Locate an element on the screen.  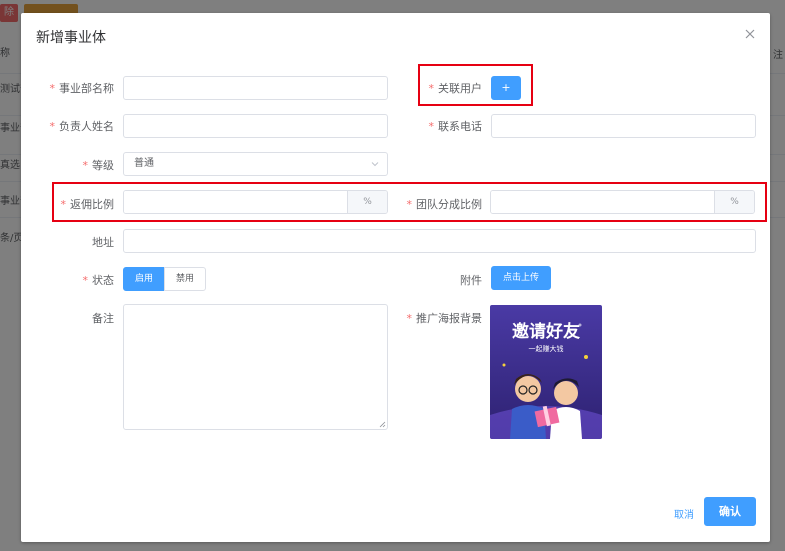
add-linked-user-button: + is located at coordinates (506, 88).